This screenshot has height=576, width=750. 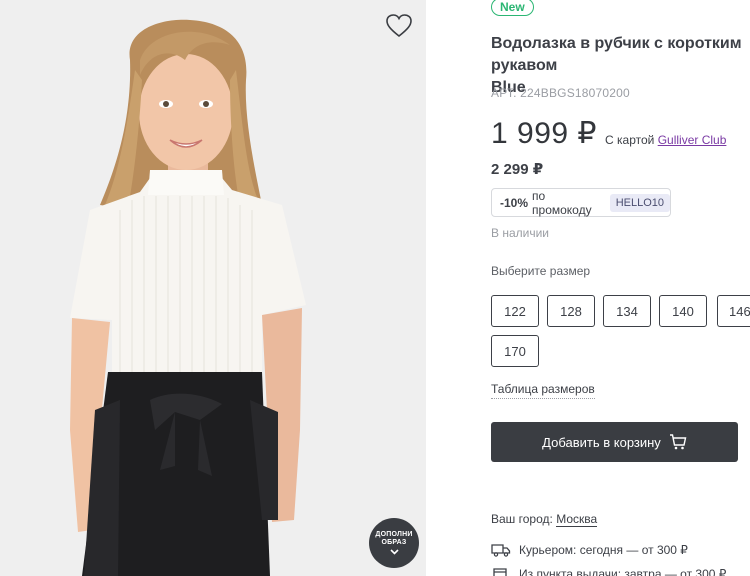 I want to click on new-badge: New, so click(x=512, y=8).